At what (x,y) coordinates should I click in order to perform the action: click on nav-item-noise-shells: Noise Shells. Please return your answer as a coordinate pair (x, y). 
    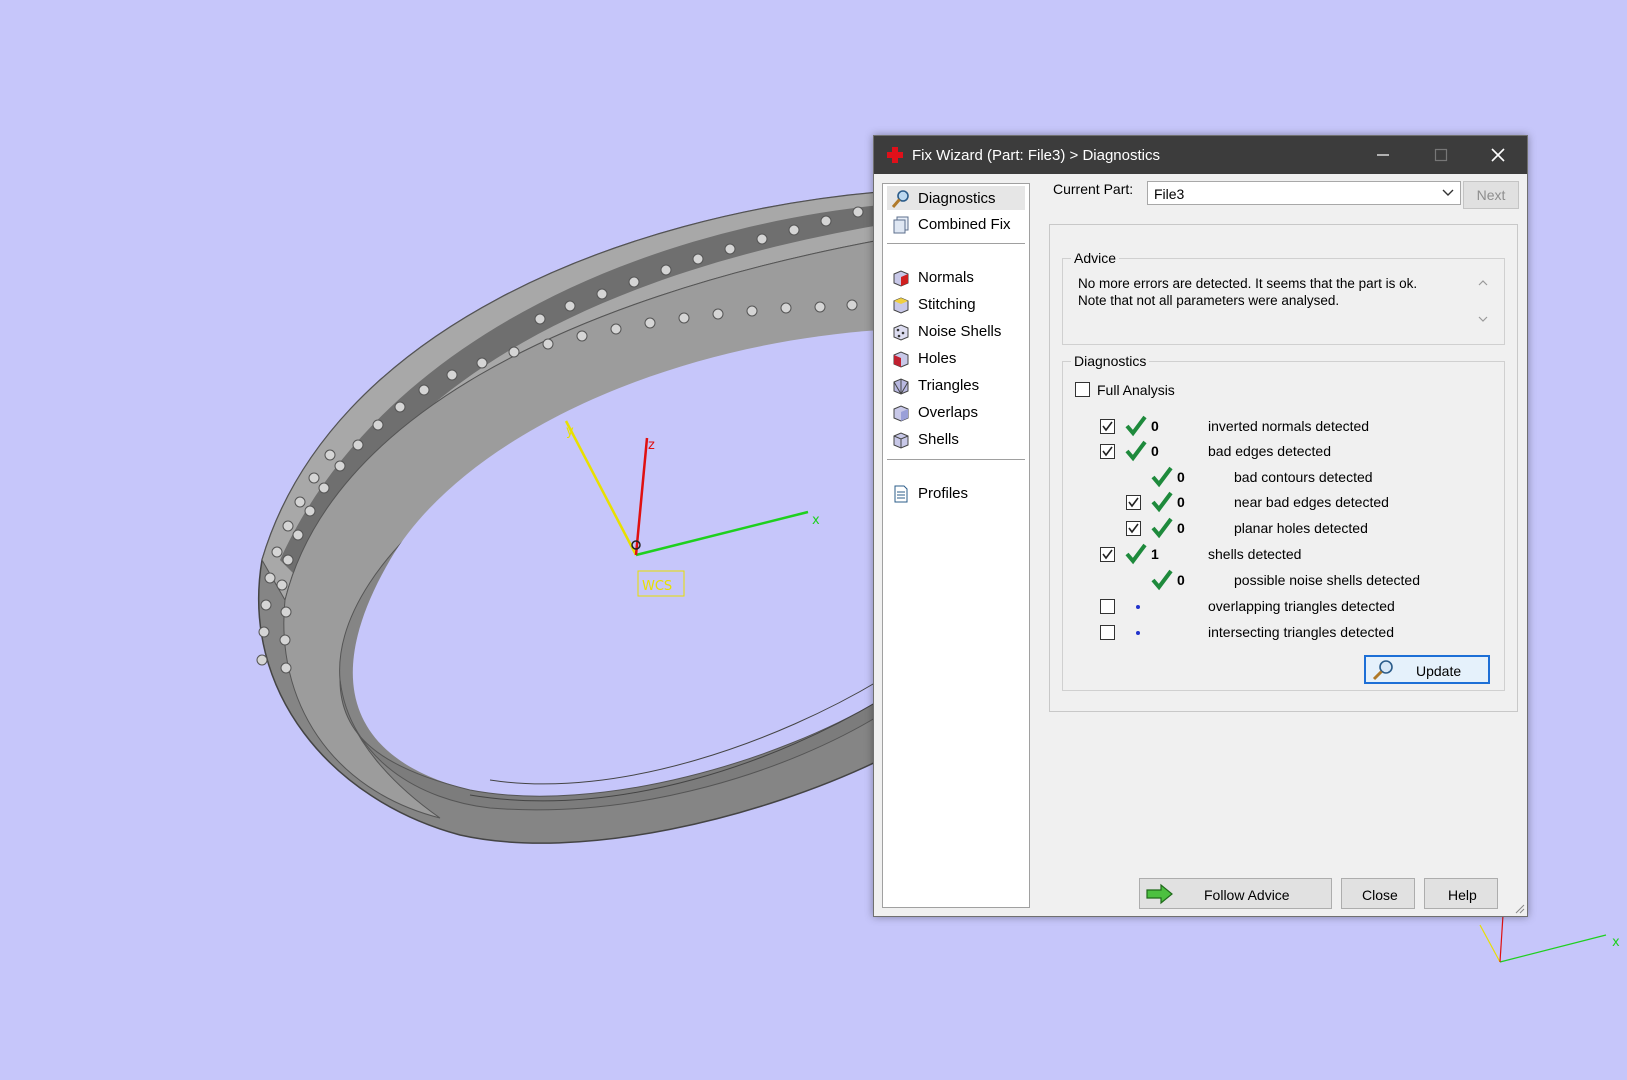
    Looking at the image, I should click on (956, 331).